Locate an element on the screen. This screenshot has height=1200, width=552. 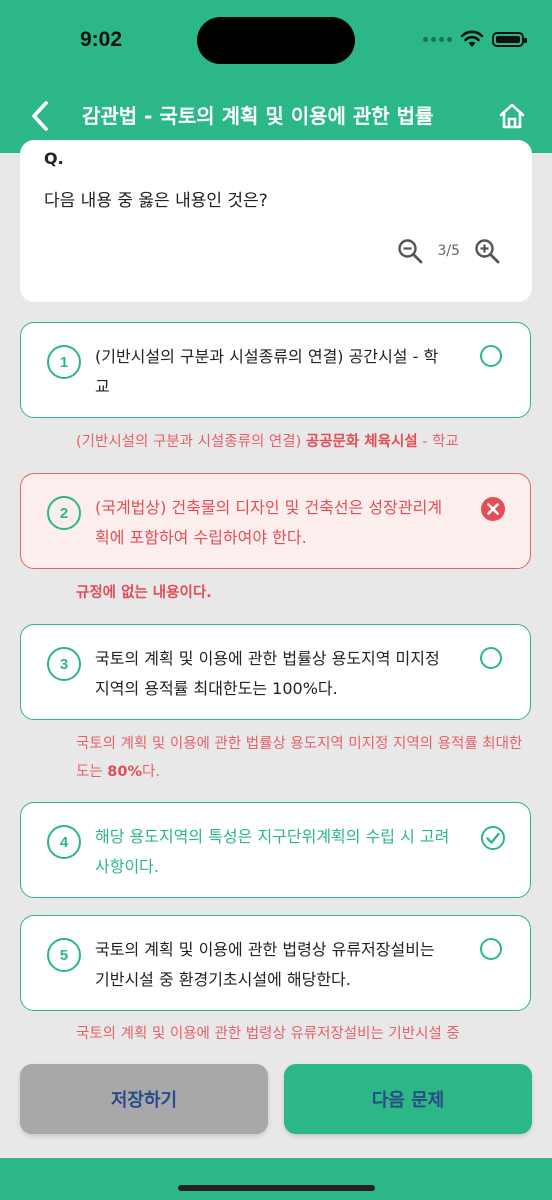
status-bar: 9:02 is located at coordinates (276, 40).